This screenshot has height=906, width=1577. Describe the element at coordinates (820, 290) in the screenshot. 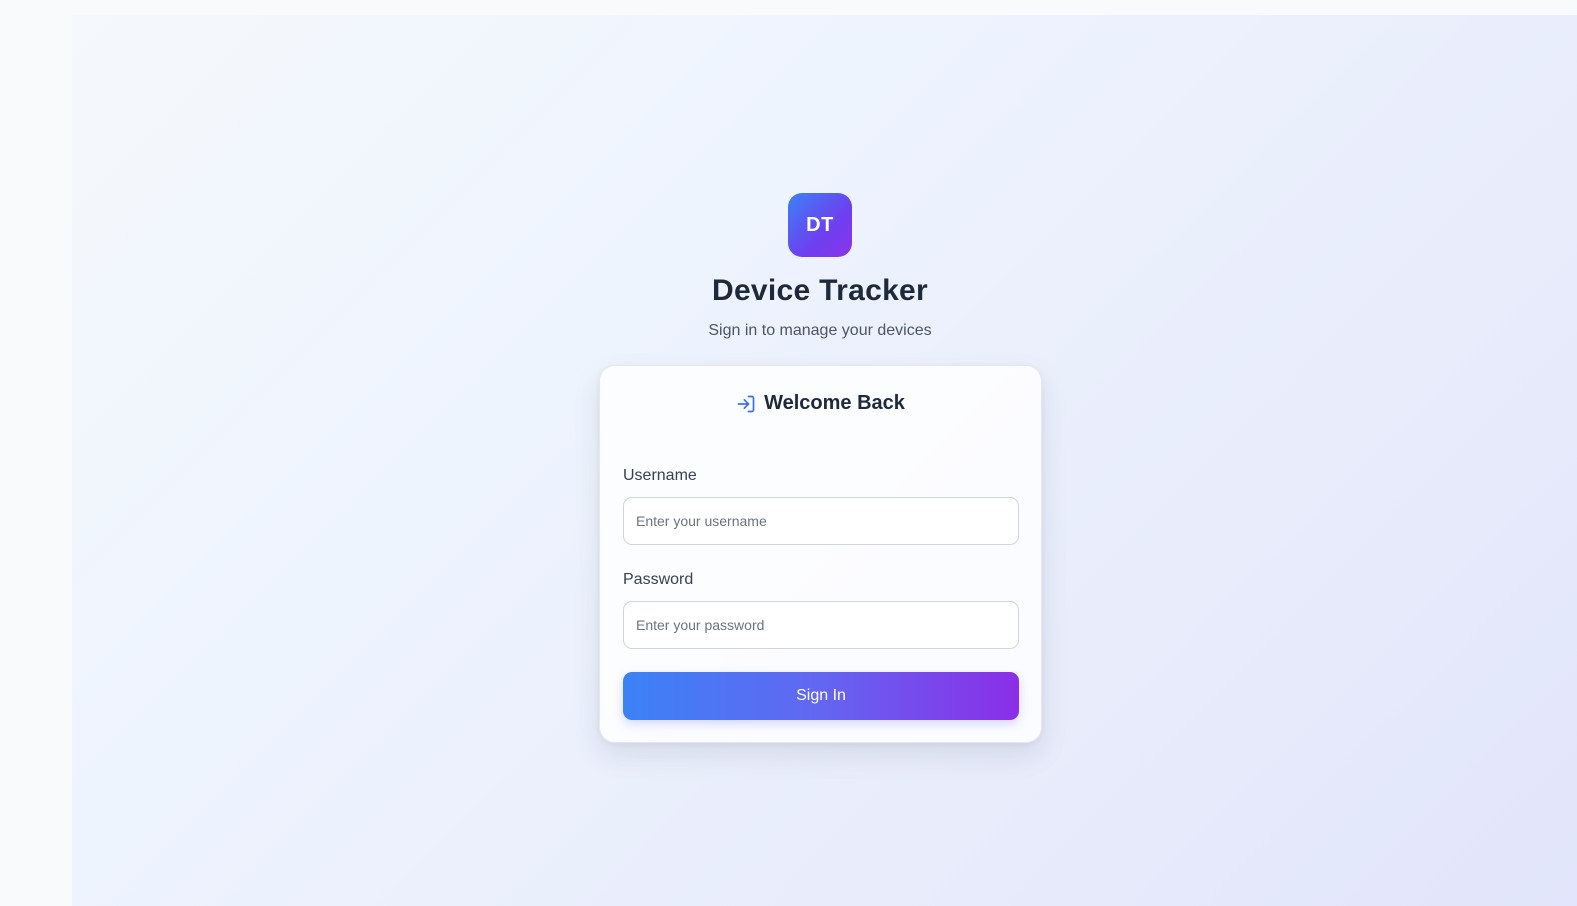

I see `app-title: Device Tracker` at that location.